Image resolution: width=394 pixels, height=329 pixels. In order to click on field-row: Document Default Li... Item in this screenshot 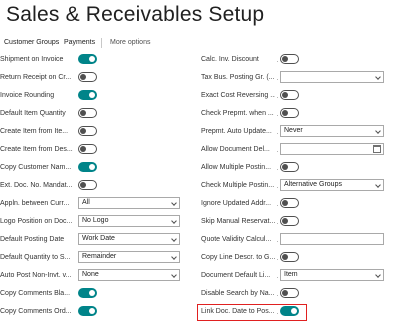, I will do `click(292, 275)`.